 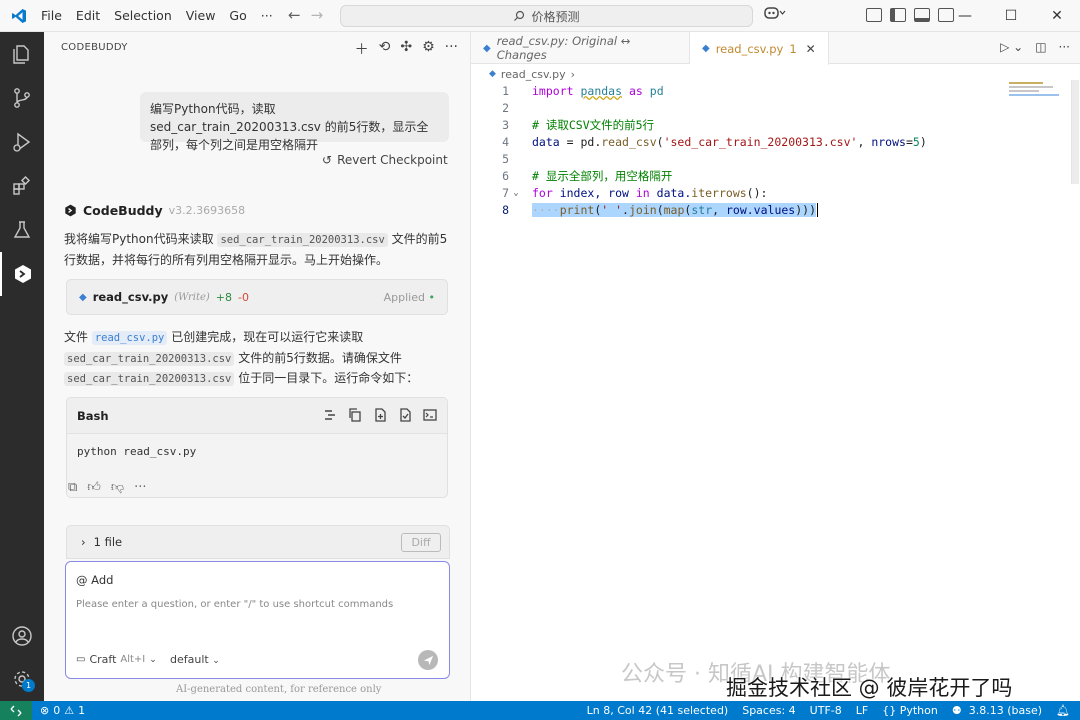 I want to click on insert-icon, so click(x=330, y=415).